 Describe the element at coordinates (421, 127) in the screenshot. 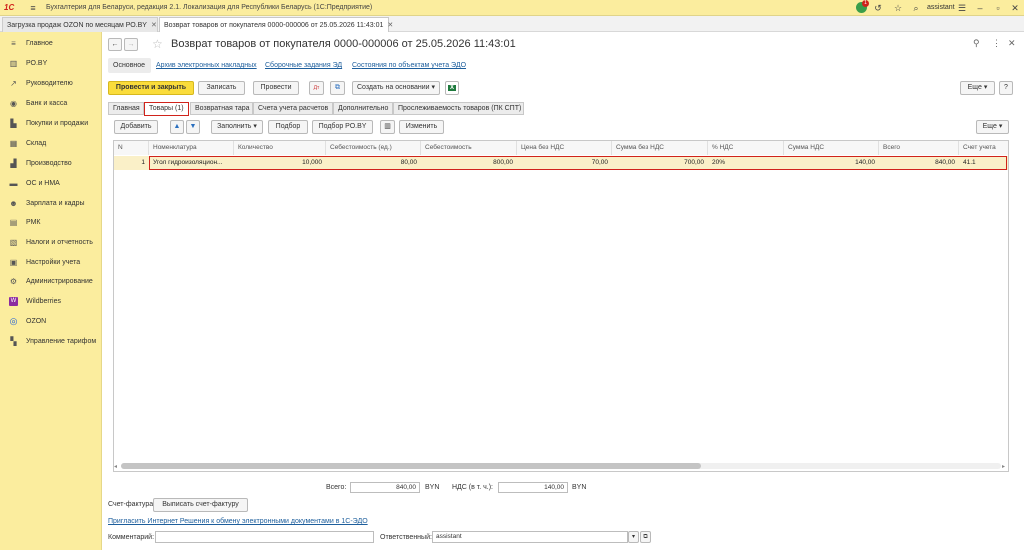

I see `change-button: Изменить` at that location.